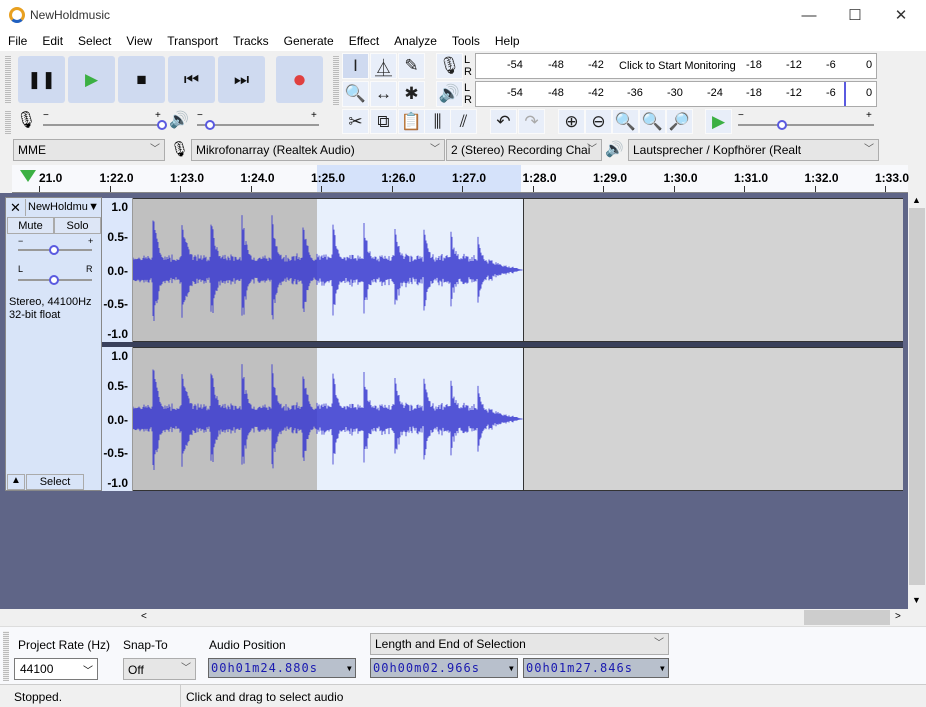 The height and width of the screenshot is (707, 926). Describe the element at coordinates (56, 669) in the screenshot. I see `project-rate-select: 44100 ﹀` at that location.